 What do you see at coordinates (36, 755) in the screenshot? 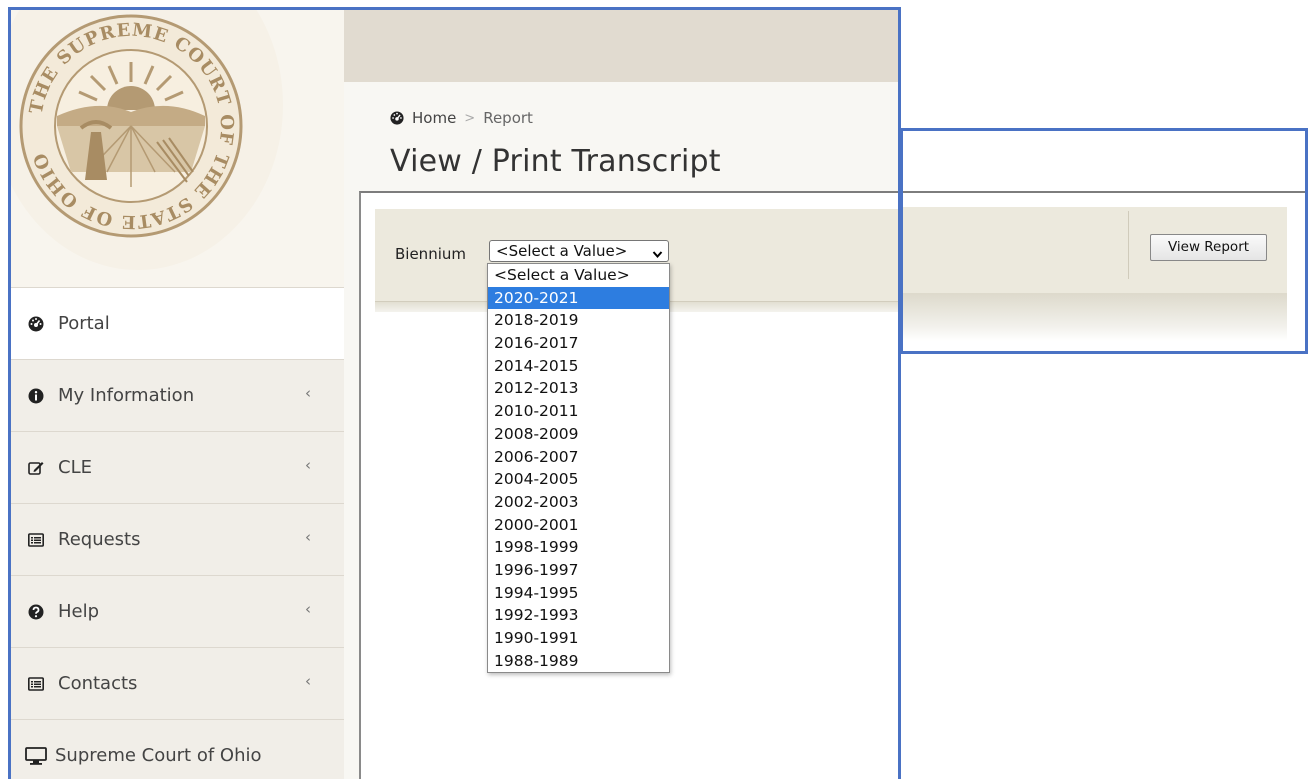
I see `desktop-icon` at bounding box center [36, 755].